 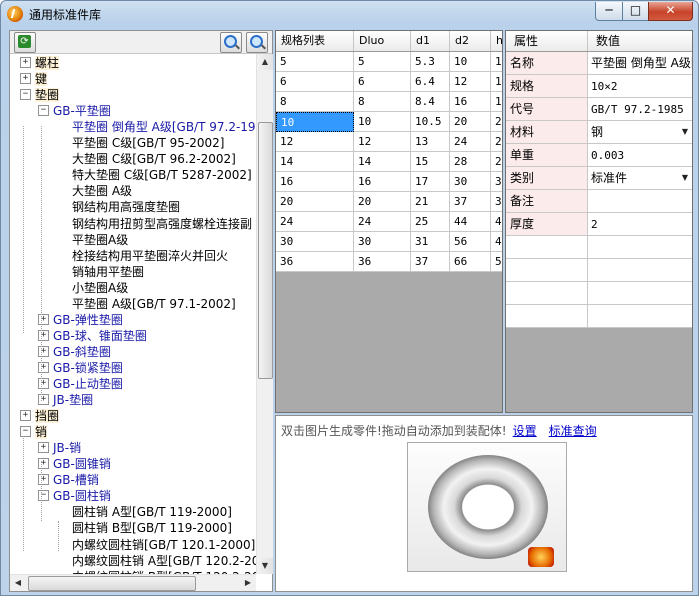 I want to click on property-row: 厚度 2, so click(x=599, y=224).